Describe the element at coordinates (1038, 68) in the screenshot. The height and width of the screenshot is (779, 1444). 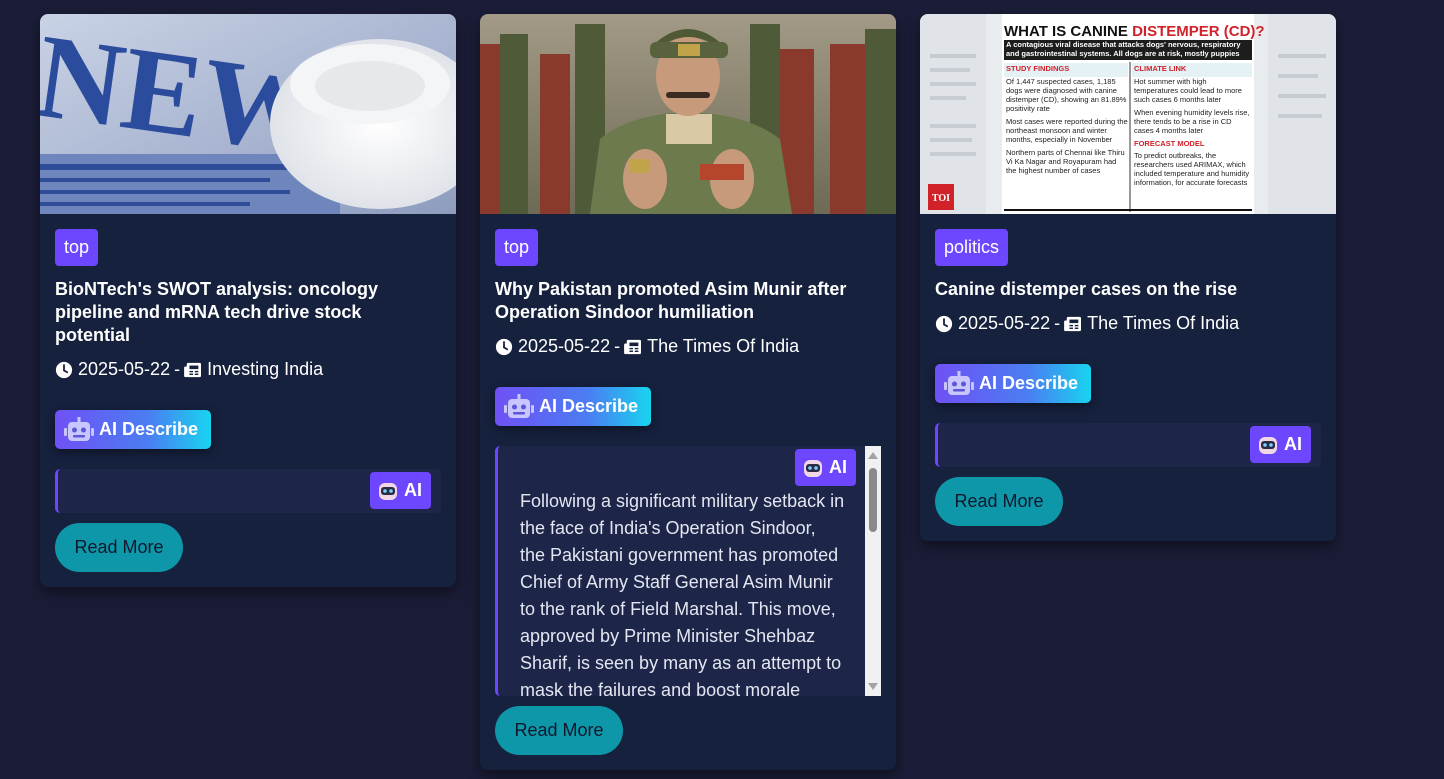
I see `infographic-left-title: STUDY FINDINGS` at that location.